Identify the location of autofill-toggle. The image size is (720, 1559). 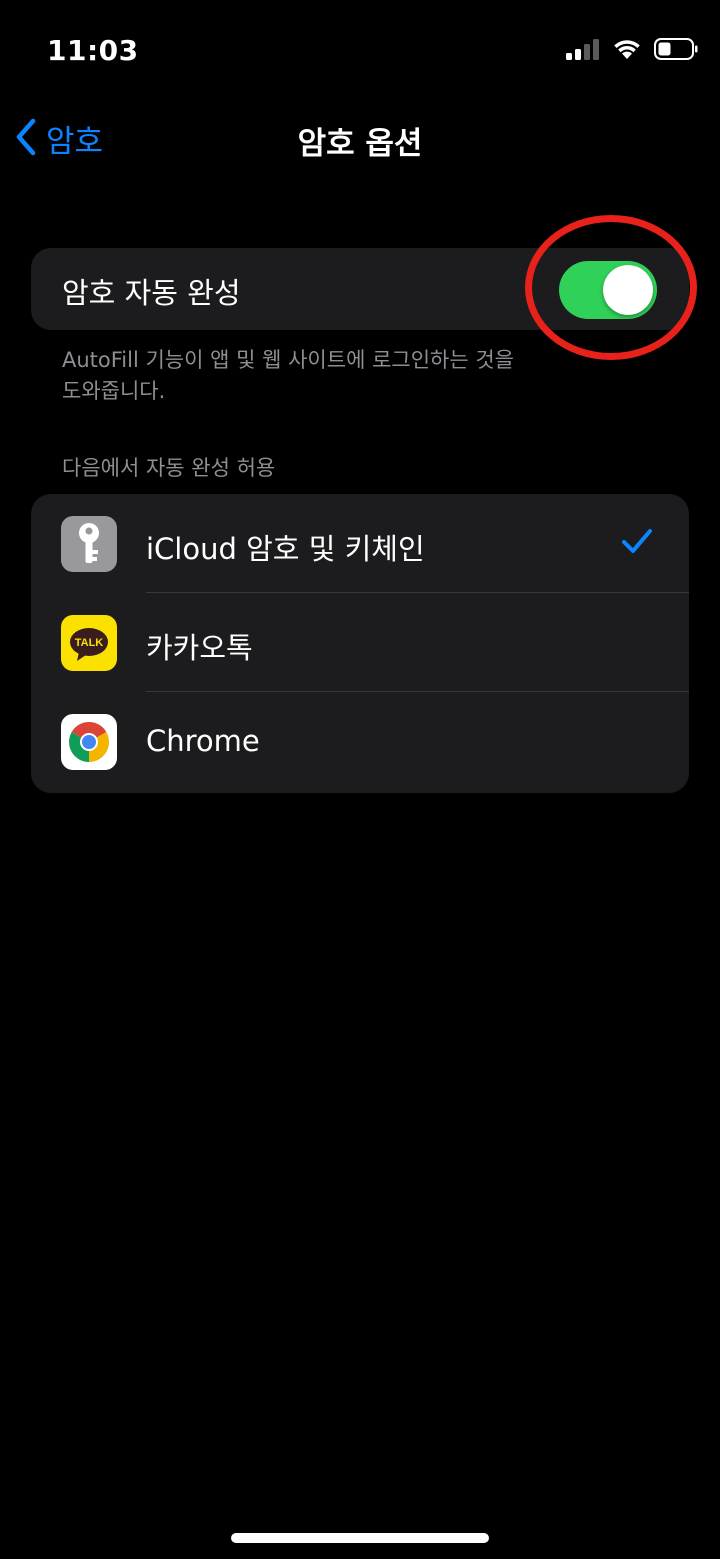
(608, 290).